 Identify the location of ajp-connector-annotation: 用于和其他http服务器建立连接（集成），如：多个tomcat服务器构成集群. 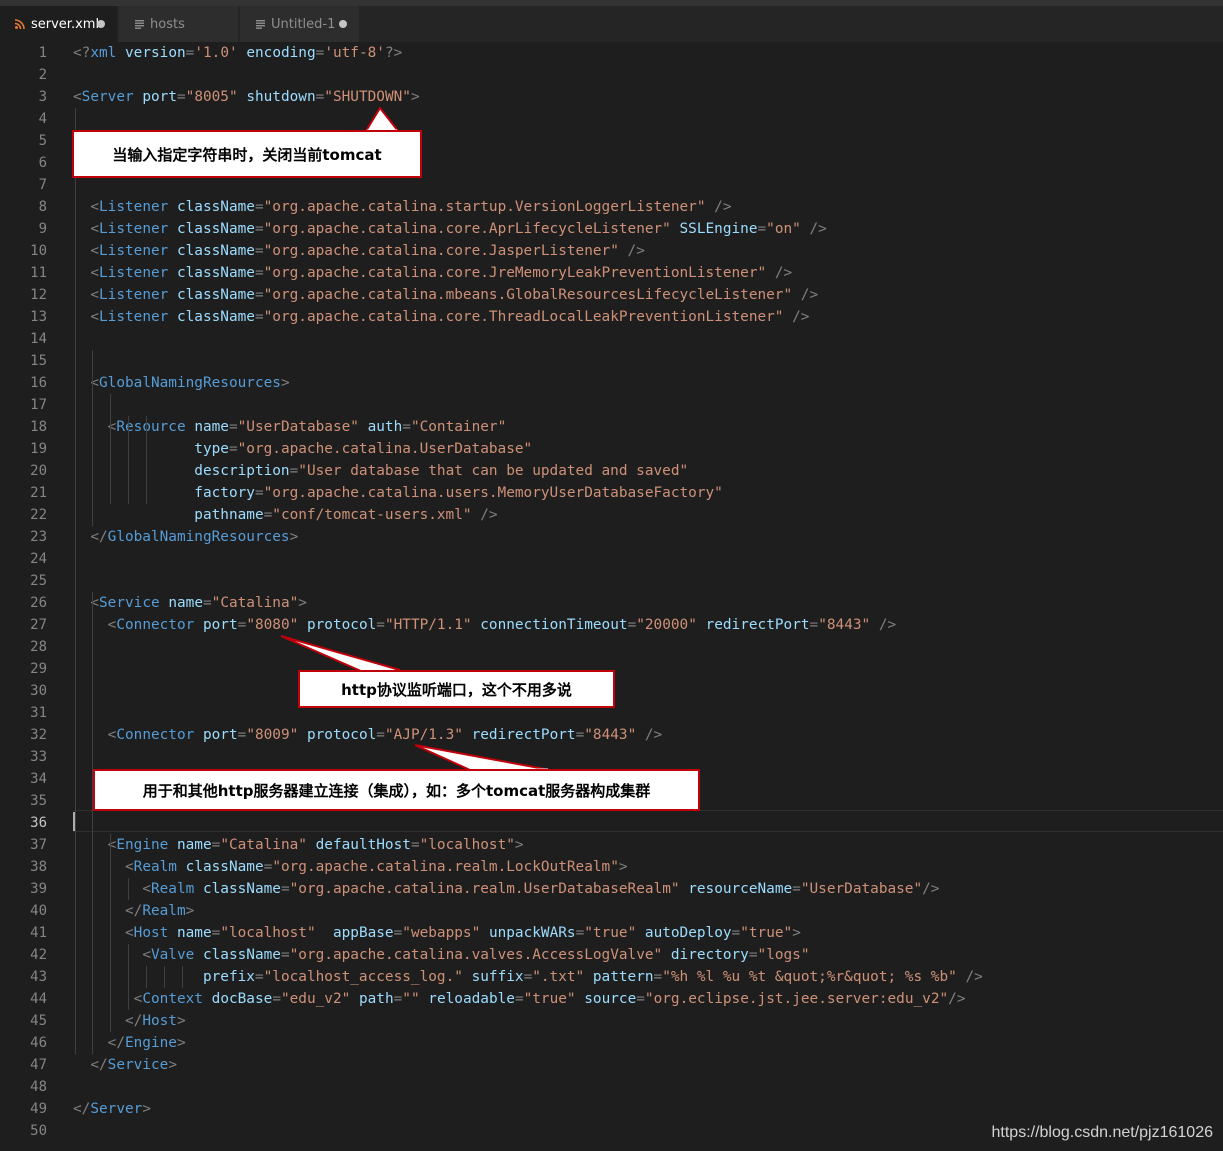
(396, 790).